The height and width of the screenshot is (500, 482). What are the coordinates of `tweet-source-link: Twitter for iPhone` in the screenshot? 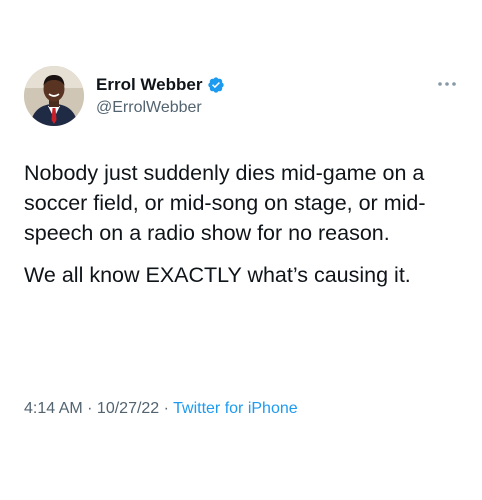 It's located at (235, 408).